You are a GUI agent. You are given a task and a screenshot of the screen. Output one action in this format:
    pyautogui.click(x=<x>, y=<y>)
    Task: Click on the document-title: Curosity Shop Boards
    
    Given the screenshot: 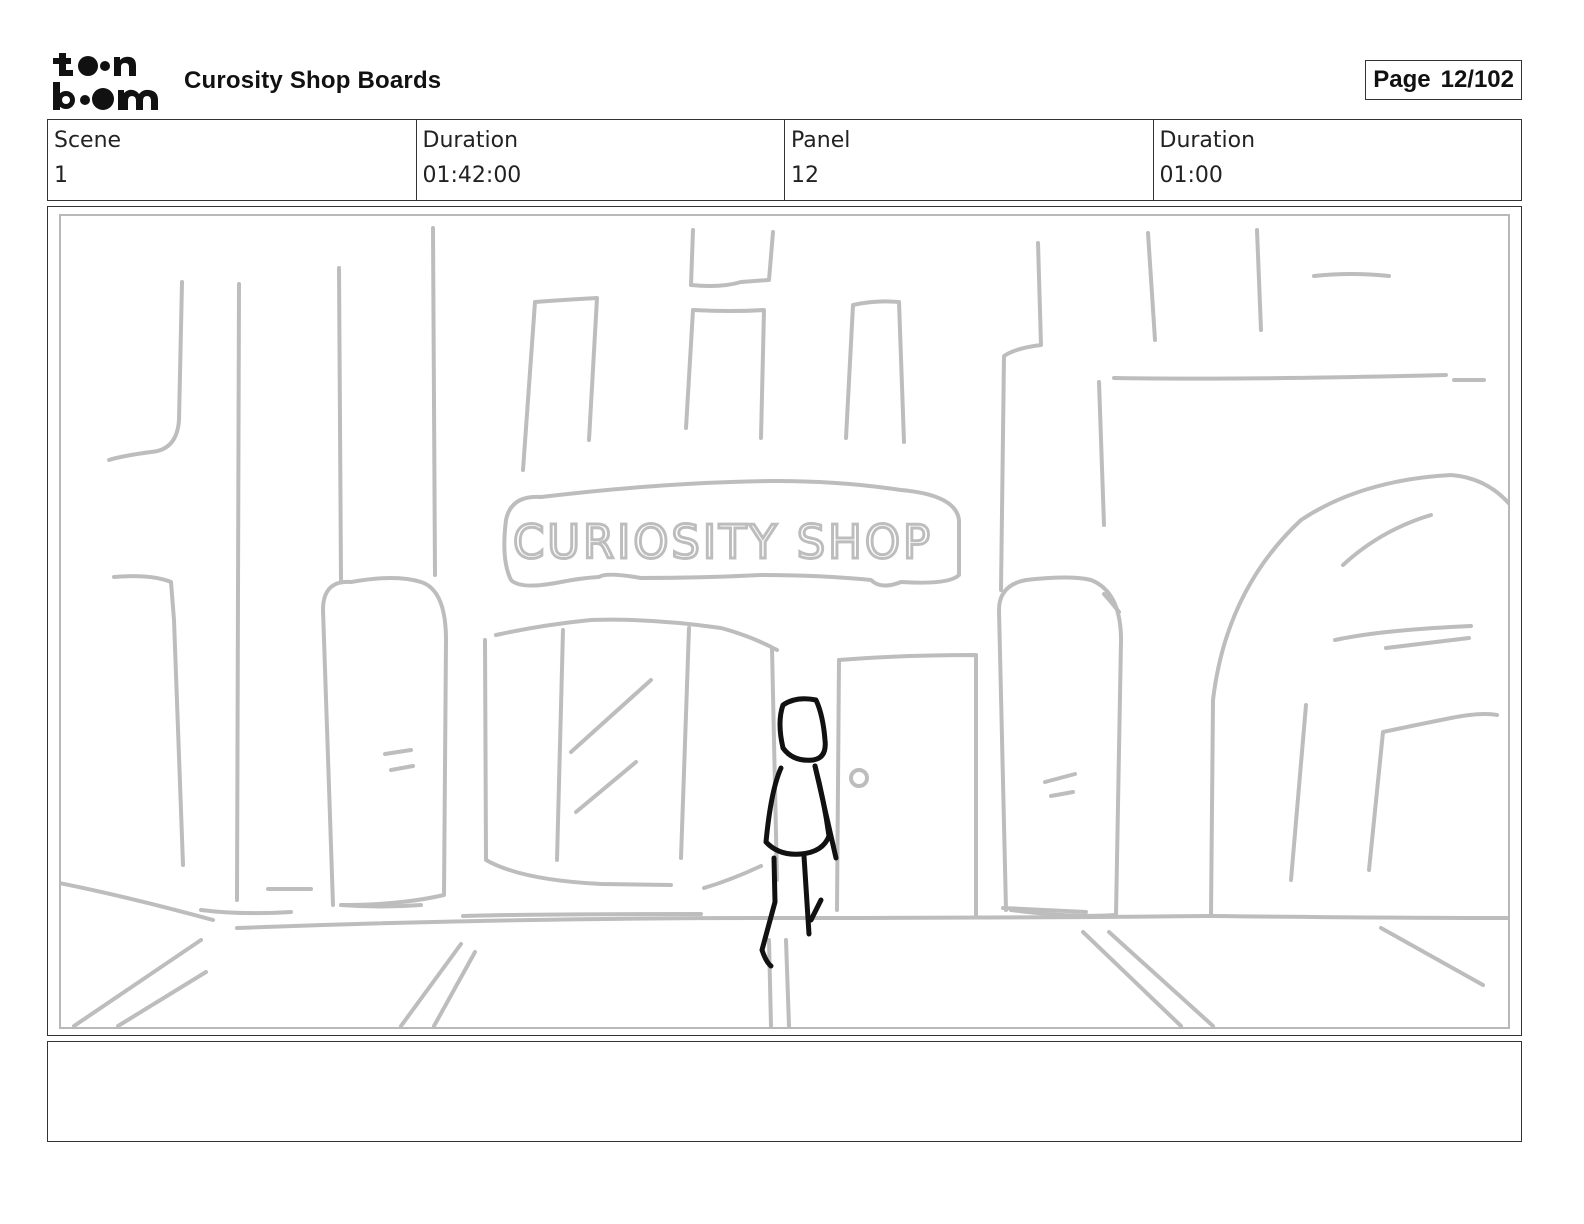 What is the action you would take?
    pyautogui.click(x=313, y=80)
    